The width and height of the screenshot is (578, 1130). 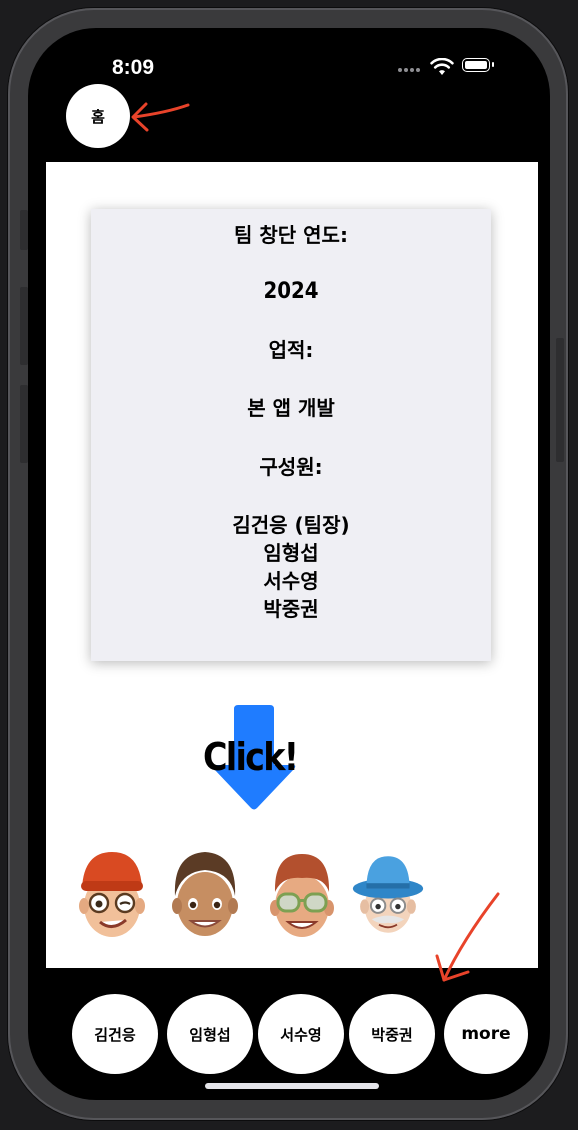 What do you see at coordinates (210, 1034) in the screenshot?
I see `tab-member-2: 임형섭` at bounding box center [210, 1034].